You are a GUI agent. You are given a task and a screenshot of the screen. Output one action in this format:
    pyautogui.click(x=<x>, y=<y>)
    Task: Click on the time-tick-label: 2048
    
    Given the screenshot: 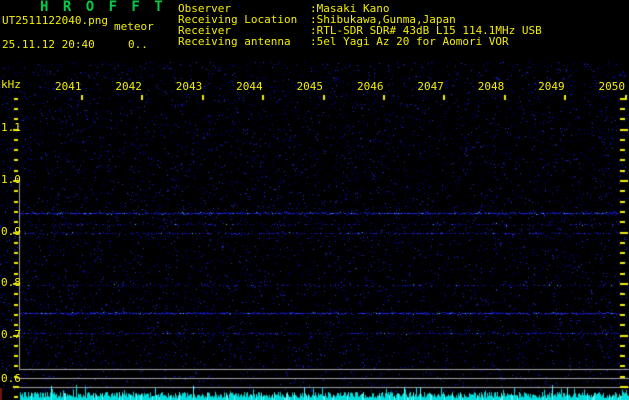 What is the action you would take?
    pyautogui.click(x=491, y=86)
    